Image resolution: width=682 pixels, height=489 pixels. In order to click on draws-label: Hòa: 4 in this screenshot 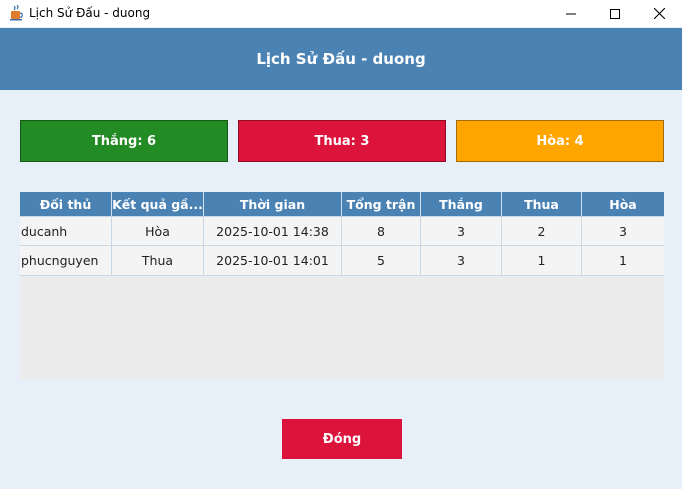, I will do `click(560, 141)`.